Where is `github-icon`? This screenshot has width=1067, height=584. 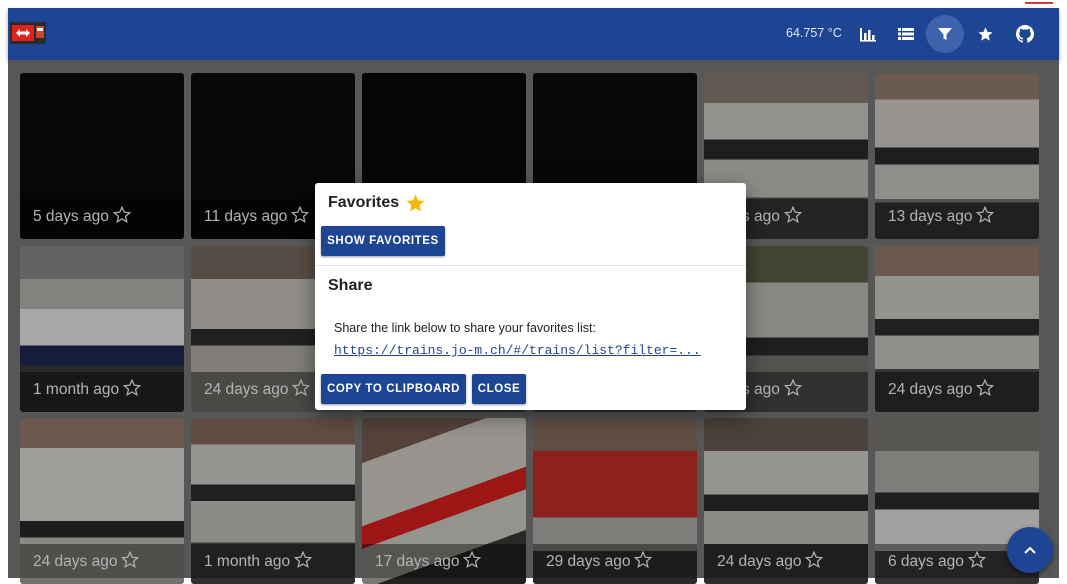
github-icon is located at coordinates (1025, 34).